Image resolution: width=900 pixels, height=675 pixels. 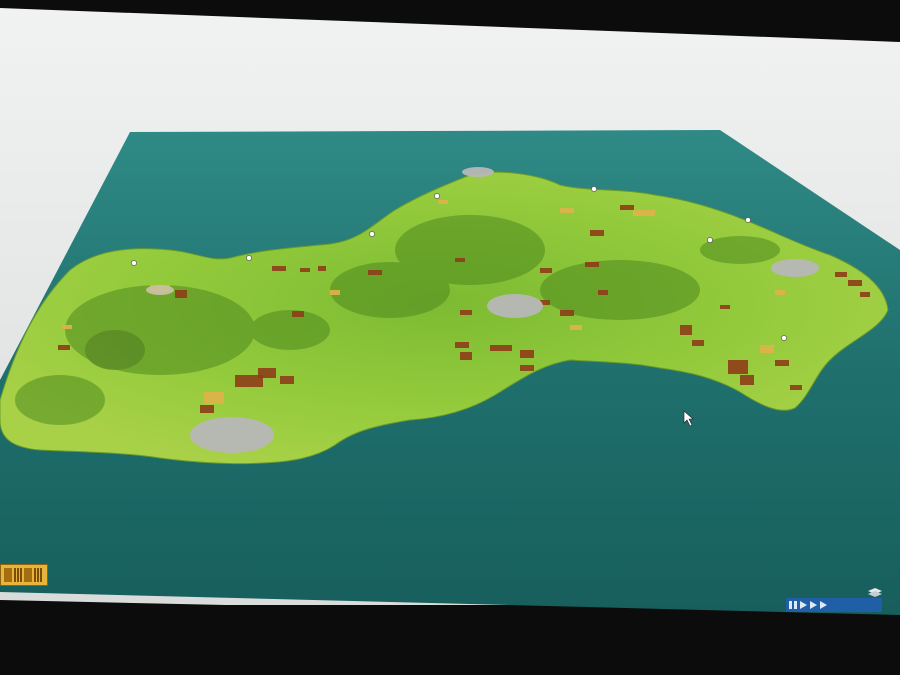 I want to click on right-toolbar, so click(x=834, y=605).